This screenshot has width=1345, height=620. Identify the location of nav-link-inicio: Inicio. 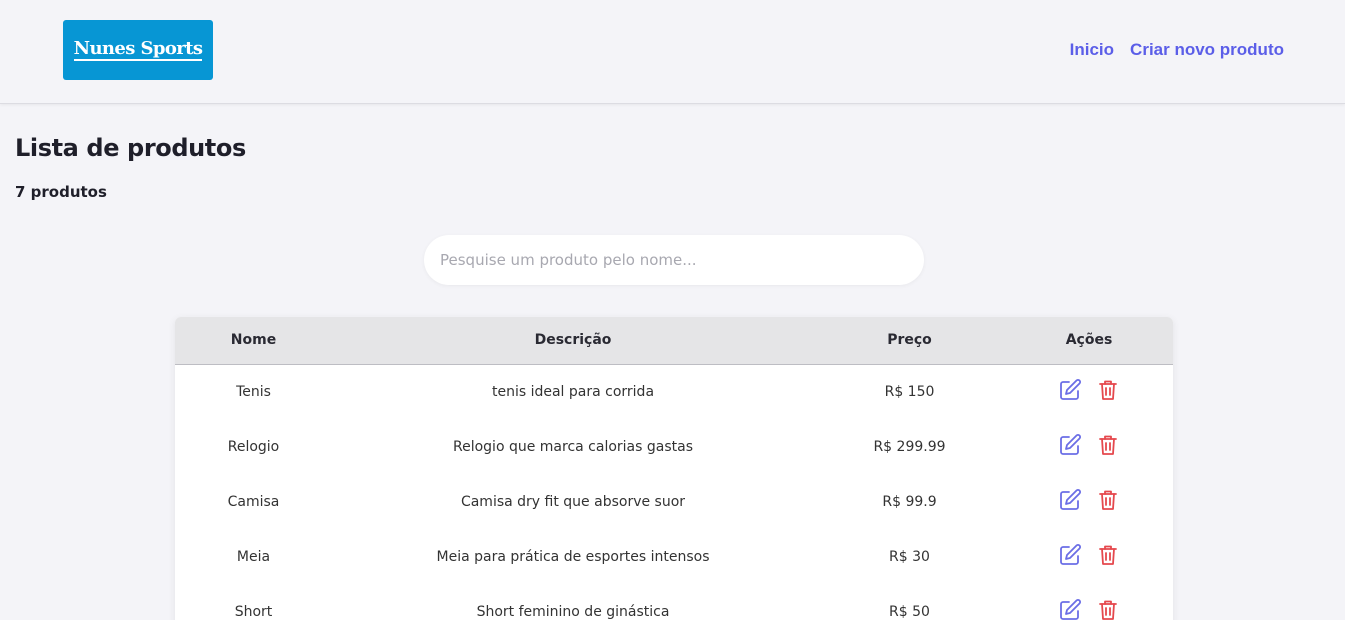
(1092, 50).